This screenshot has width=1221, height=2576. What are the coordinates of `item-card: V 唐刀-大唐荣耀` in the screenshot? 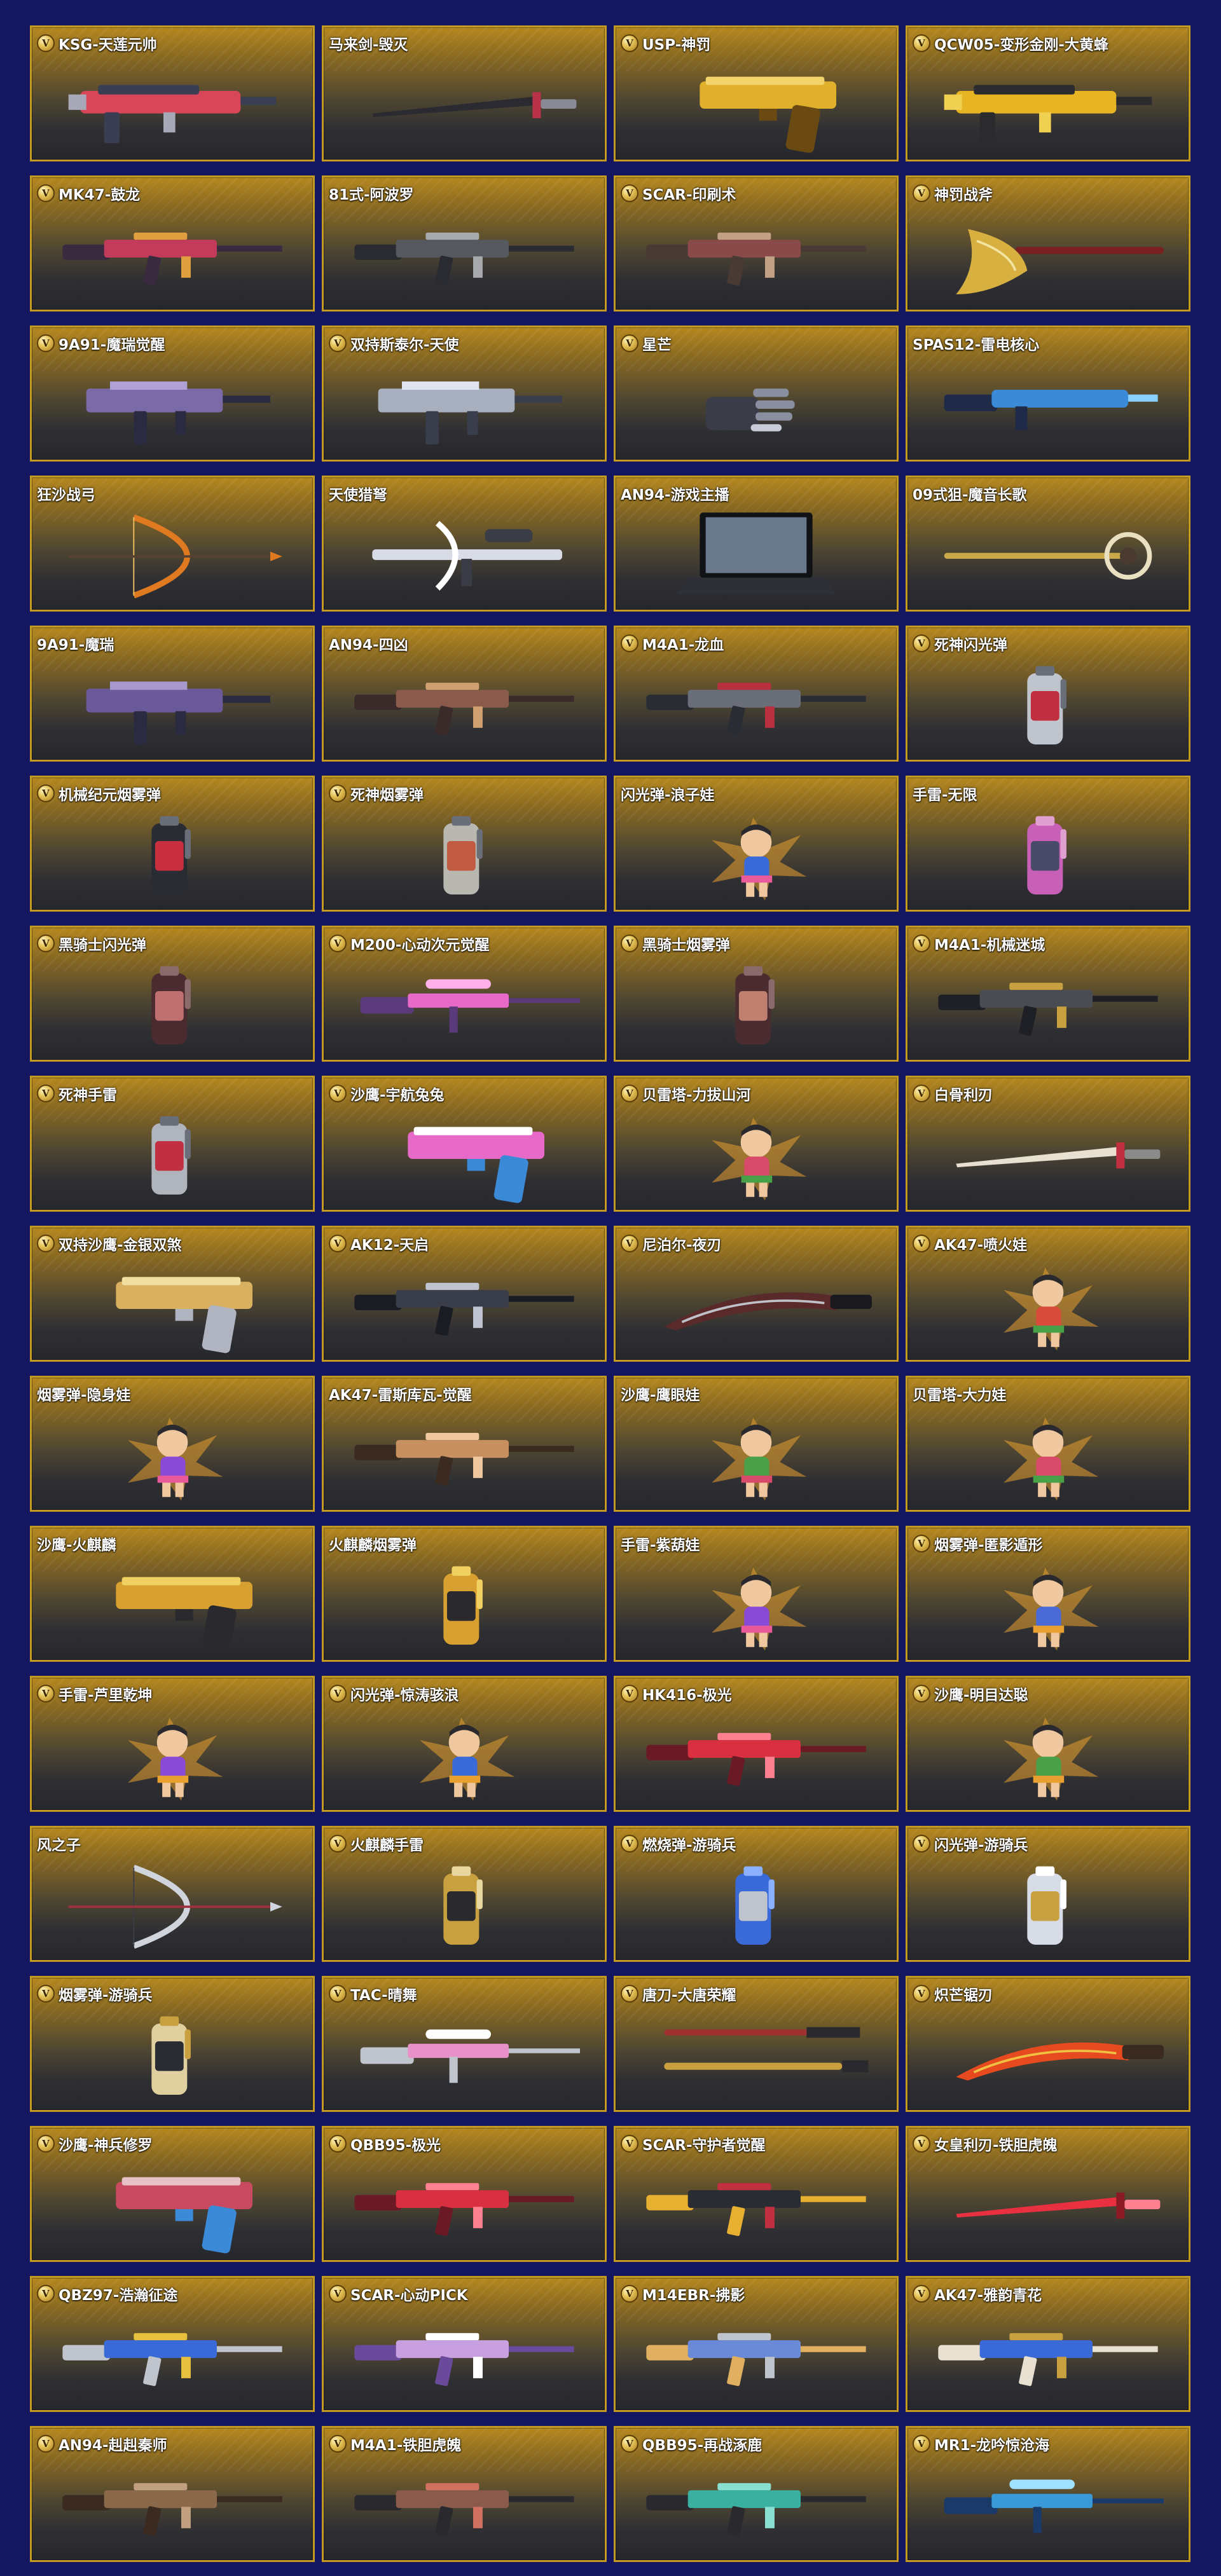 It's located at (756, 2044).